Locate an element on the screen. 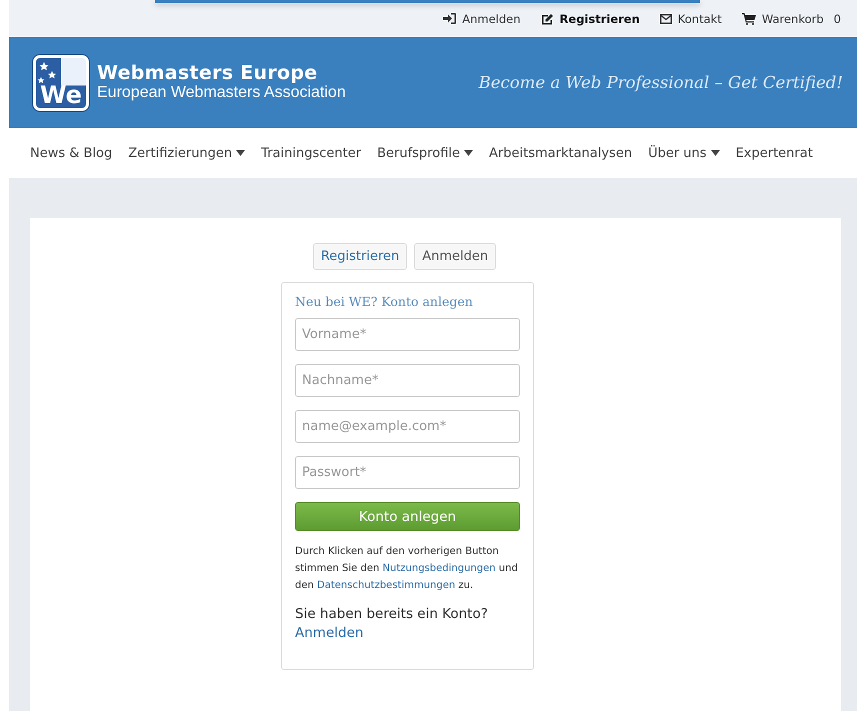  nav-item: News & Blog is located at coordinates (71, 153).